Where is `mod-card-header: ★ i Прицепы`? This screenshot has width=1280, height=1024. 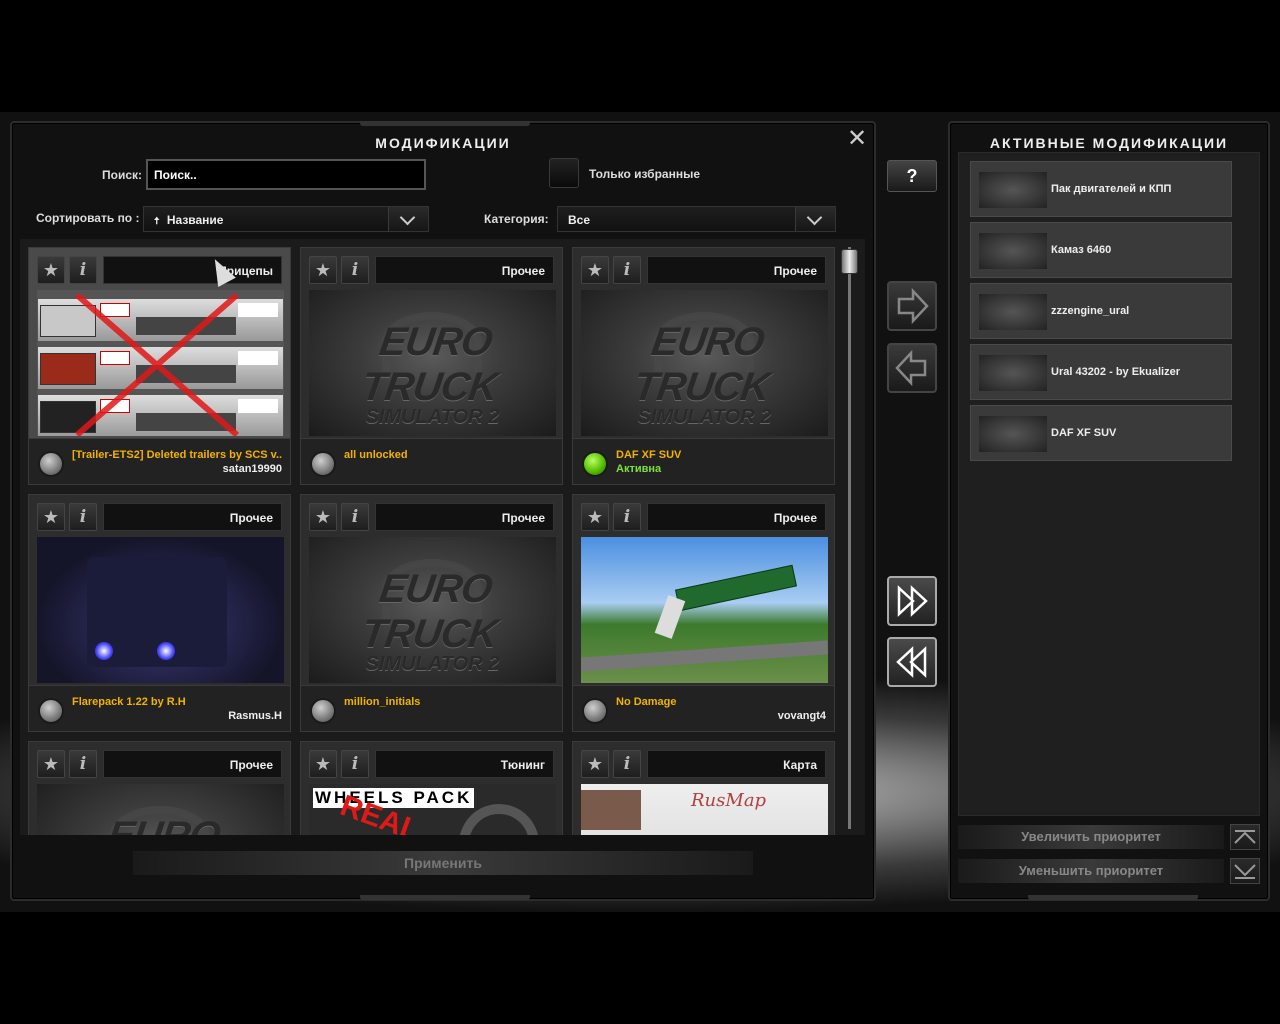
mod-card-header: ★ i Прицепы is located at coordinates (160, 270).